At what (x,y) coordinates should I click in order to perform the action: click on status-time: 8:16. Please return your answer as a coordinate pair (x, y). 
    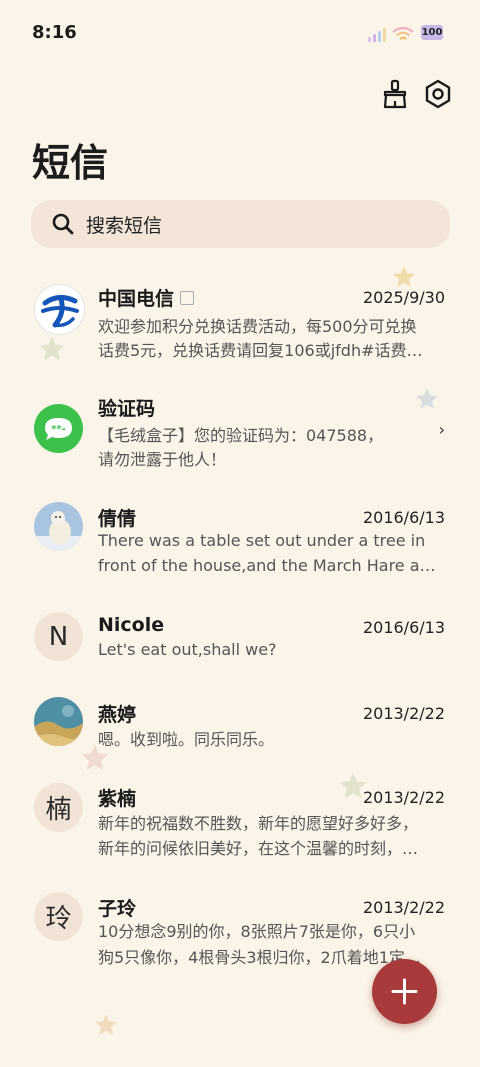
    Looking at the image, I should click on (54, 32).